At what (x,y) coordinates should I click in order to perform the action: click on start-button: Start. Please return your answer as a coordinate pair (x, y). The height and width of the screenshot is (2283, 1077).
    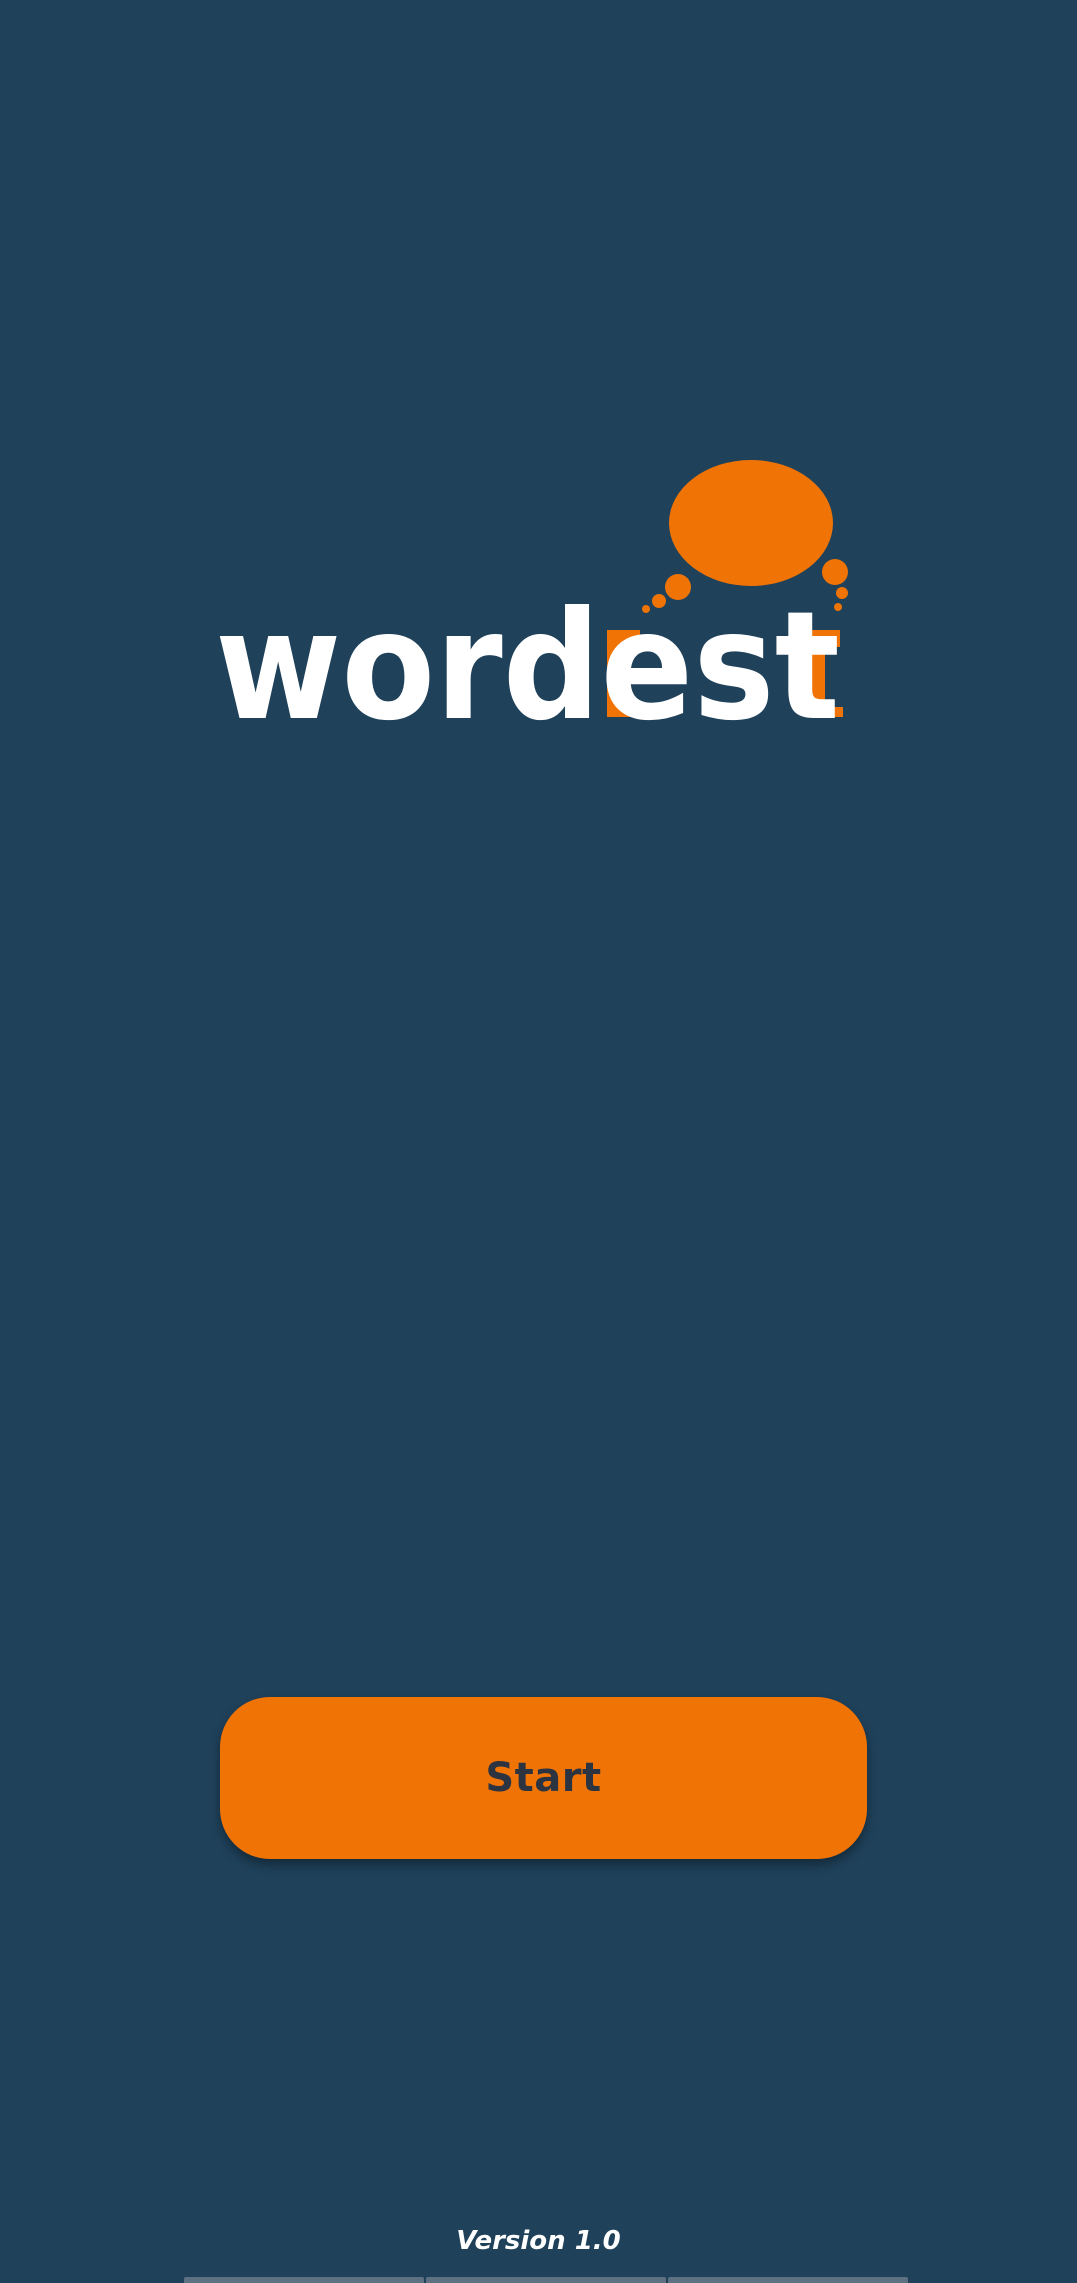
    Looking at the image, I should click on (543, 1778).